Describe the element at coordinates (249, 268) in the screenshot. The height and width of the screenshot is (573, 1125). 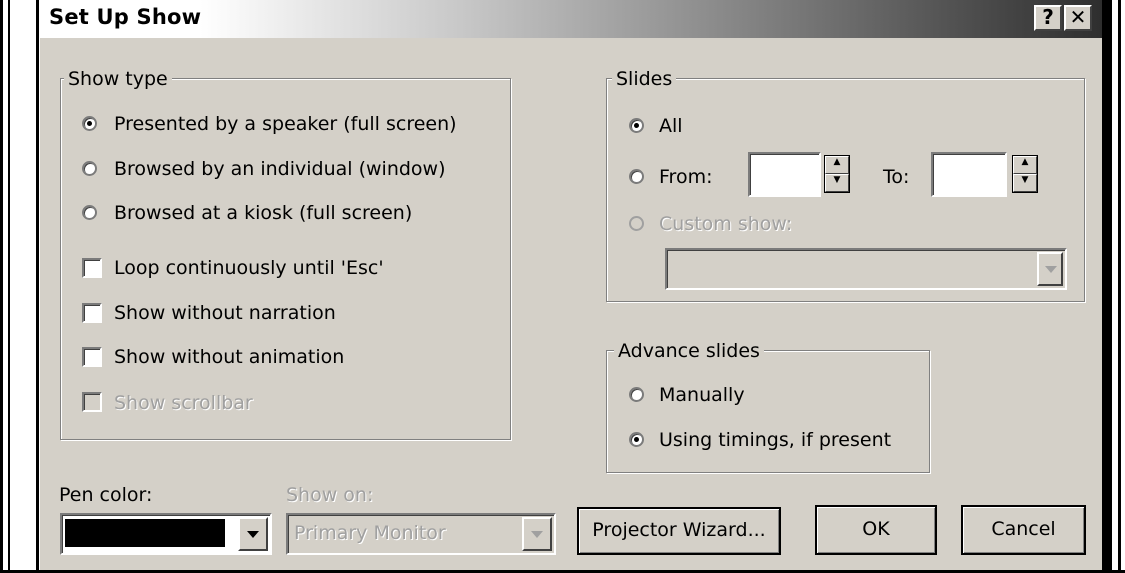
I see `label-loop-continuously: Loop continuously until 'Esc'` at that location.